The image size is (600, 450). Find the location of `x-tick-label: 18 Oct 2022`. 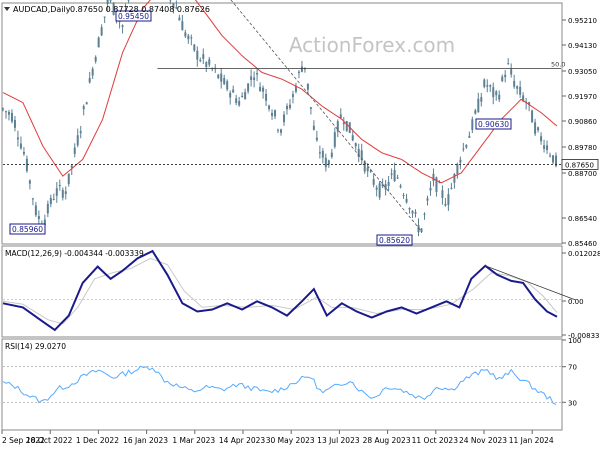

x-tick-label: 18 Oct 2022 is located at coordinates (49, 440).